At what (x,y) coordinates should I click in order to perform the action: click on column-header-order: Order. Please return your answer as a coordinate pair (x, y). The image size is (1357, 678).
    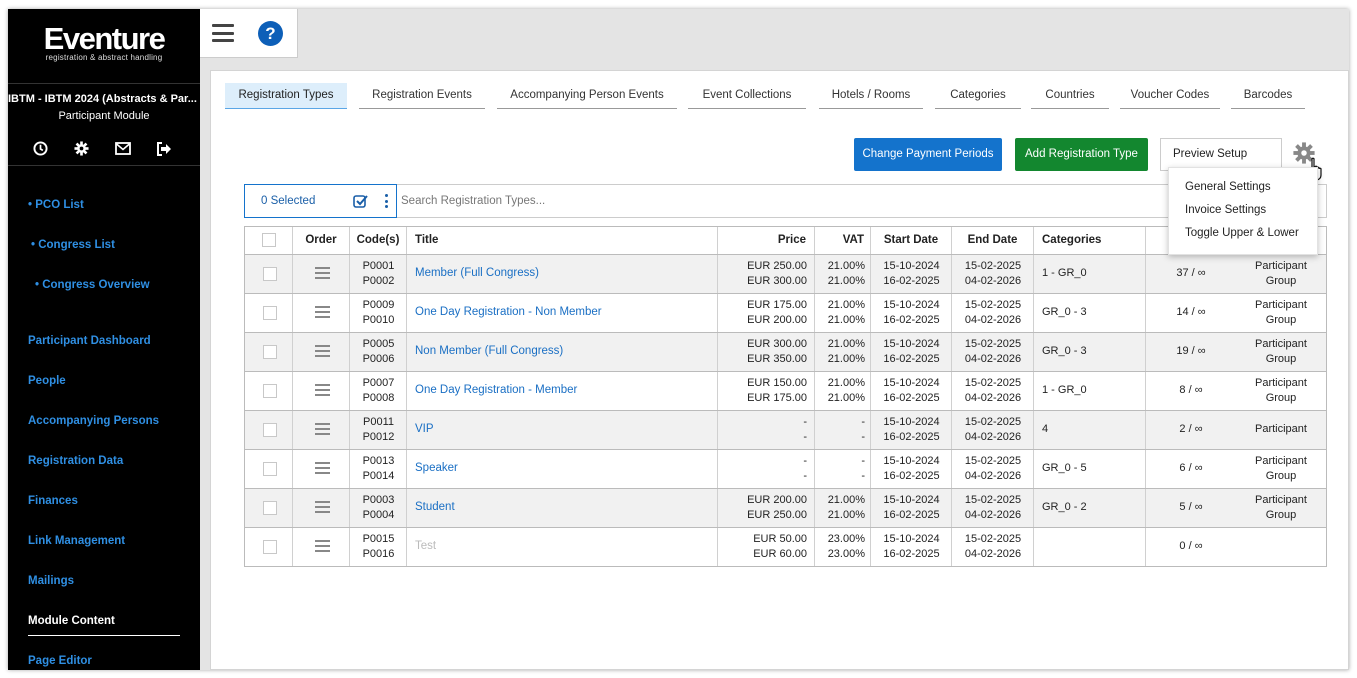
    Looking at the image, I should click on (321, 240).